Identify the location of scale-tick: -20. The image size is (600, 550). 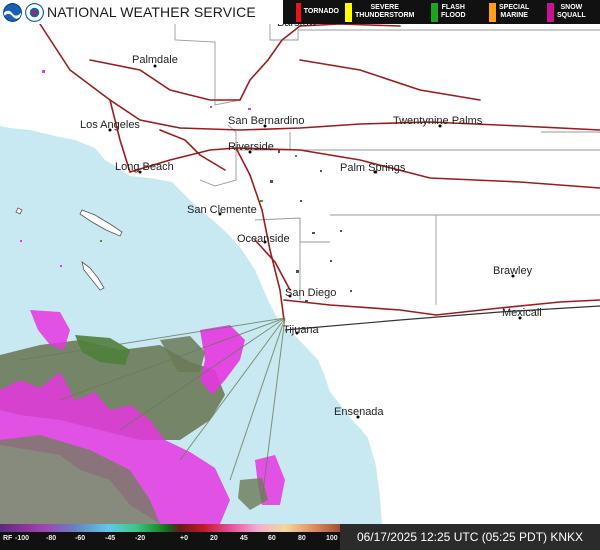
(140, 538).